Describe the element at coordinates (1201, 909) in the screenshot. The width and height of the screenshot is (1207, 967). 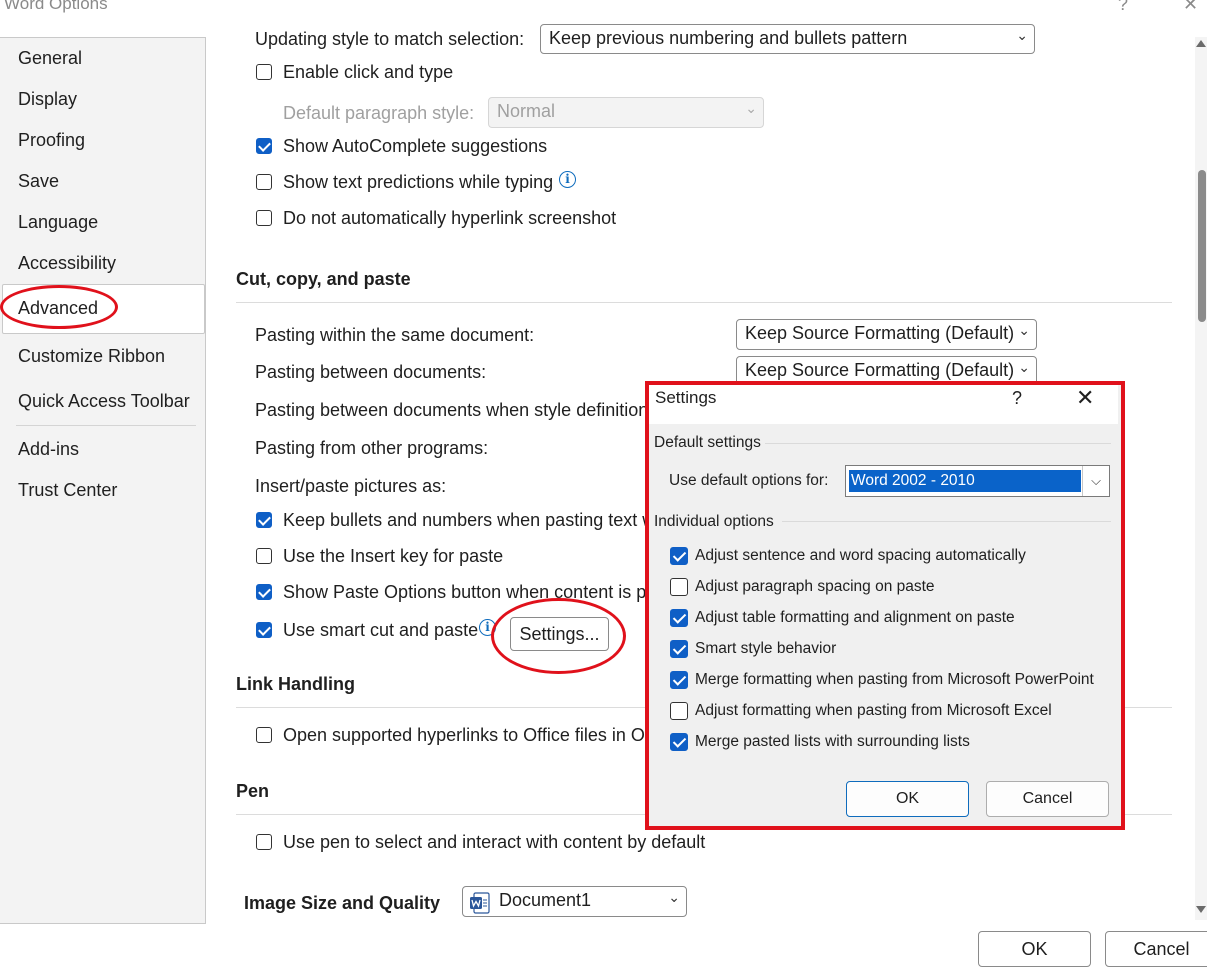
I see `scroll-down-icon` at that location.